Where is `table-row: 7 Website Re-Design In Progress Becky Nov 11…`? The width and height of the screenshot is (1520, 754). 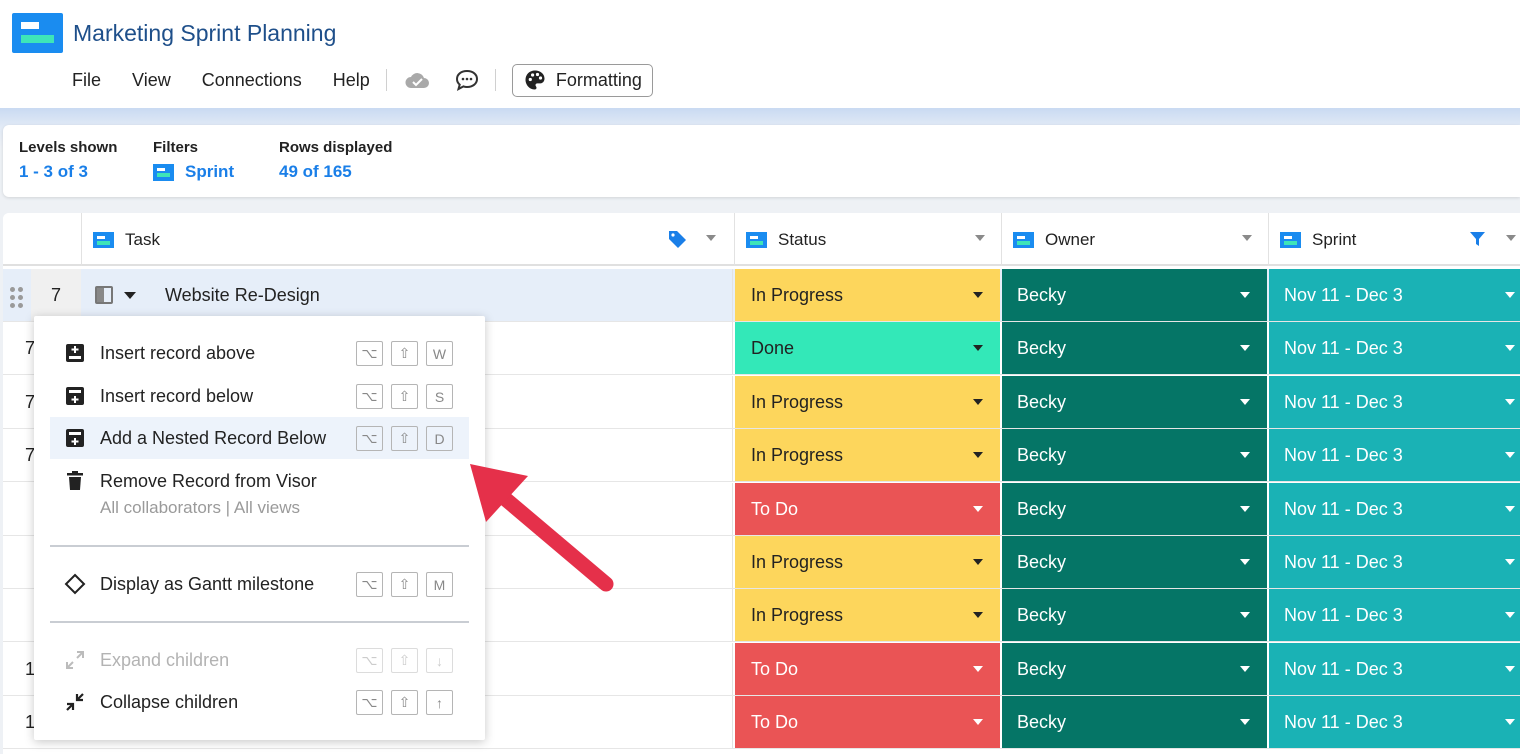
table-row: 7 Website Re-Design In Progress Becky Nov 11… is located at coordinates (761, 295).